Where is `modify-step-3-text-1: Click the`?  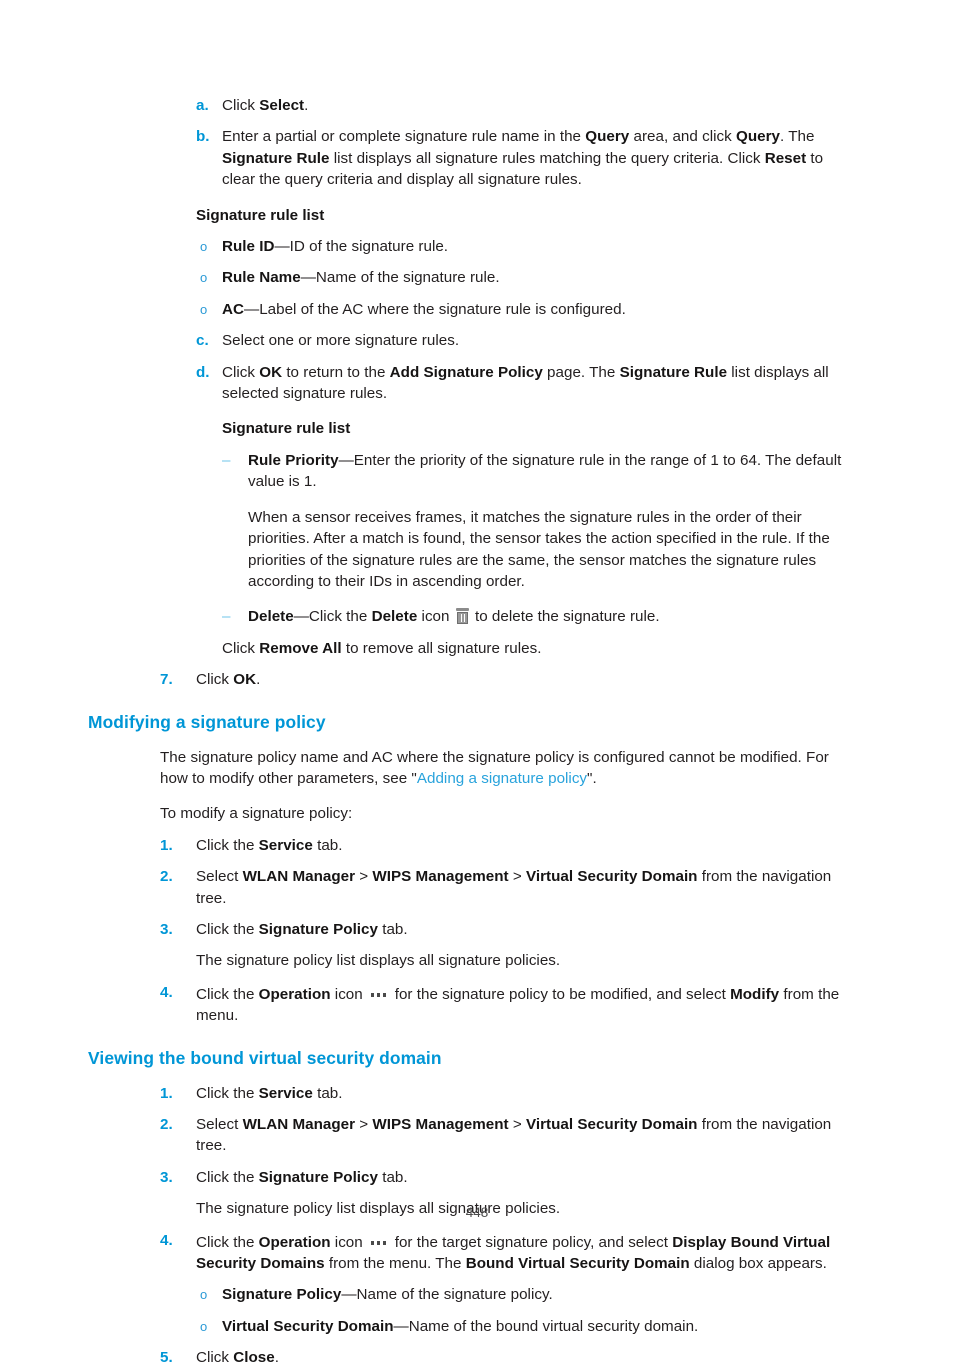 modify-step-3-text-1: Click the is located at coordinates (227, 929).